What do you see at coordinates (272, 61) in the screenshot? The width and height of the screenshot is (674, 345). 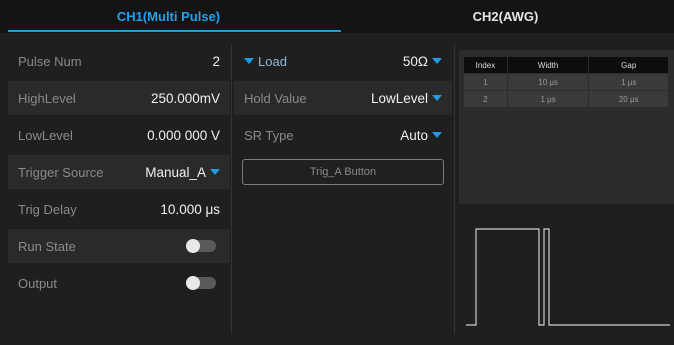 I see `load-label-text: Load` at bounding box center [272, 61].